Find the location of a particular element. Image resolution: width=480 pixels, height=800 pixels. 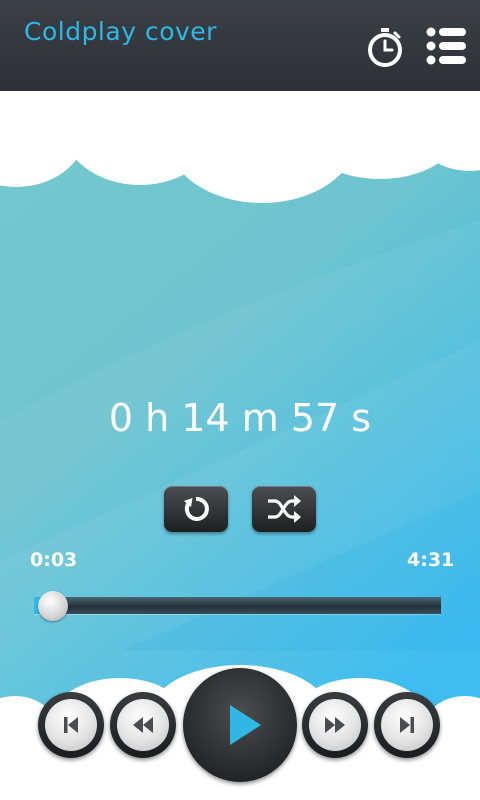

timer-button is located at coordinates (385, 47).